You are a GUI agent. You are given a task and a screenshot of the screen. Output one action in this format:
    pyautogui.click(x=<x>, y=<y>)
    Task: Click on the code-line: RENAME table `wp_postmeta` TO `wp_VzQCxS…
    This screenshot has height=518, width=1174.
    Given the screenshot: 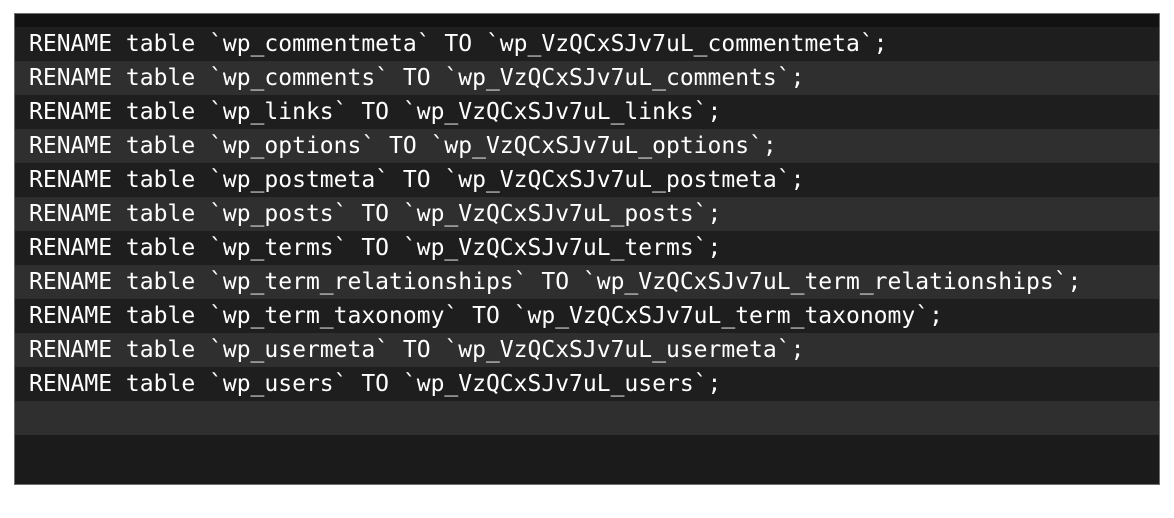 What is the action you would take?
    pyautogui.click(x=587, y=180)
    